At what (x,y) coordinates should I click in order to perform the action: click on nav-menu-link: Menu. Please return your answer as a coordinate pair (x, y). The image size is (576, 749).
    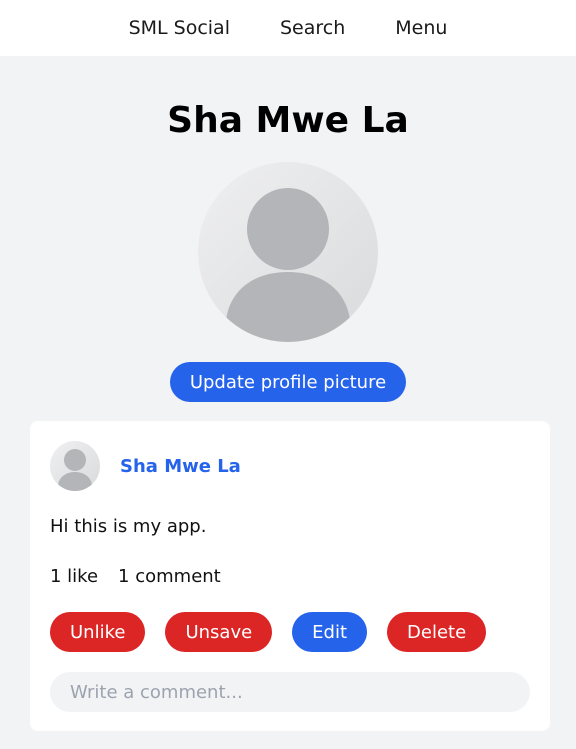
    Looking at the image, I should click on (421, 28).